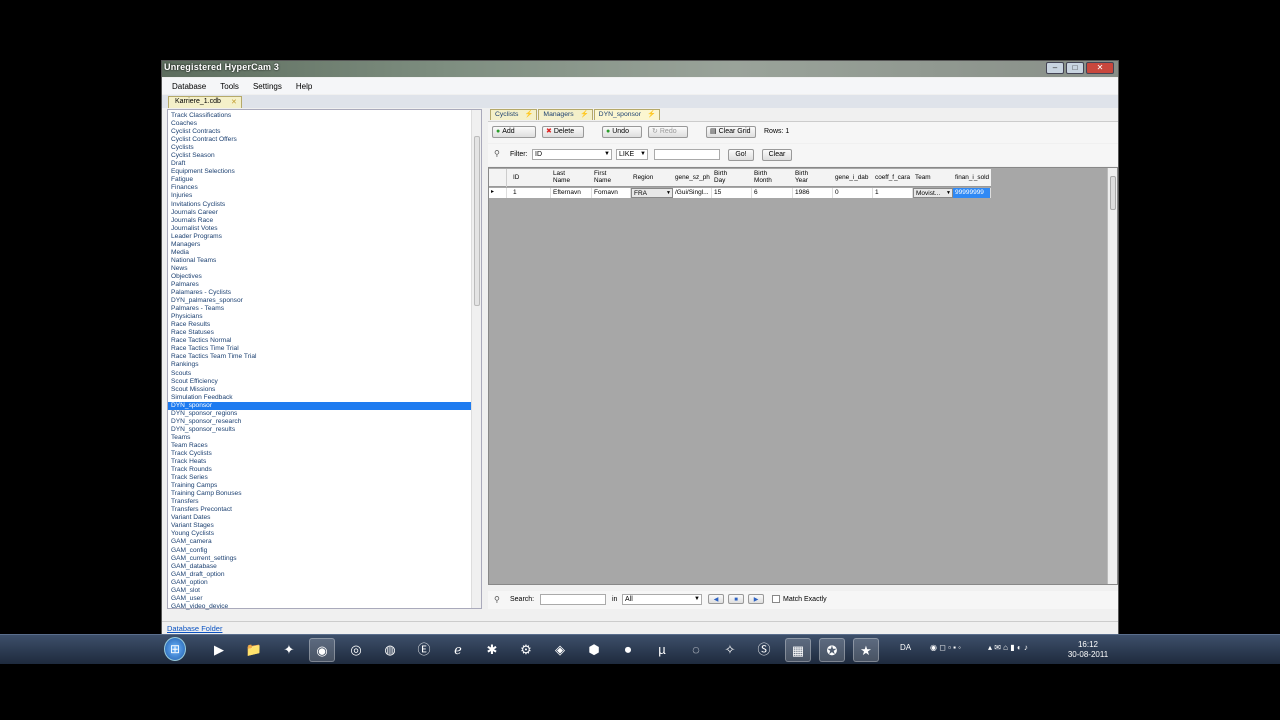 The width and height of the screenshot is (1280, 720). What do you see at coordinates (320, 333) in the screenshot?
I see `list-item: Race Statuses` at bounding box center [320, 333].